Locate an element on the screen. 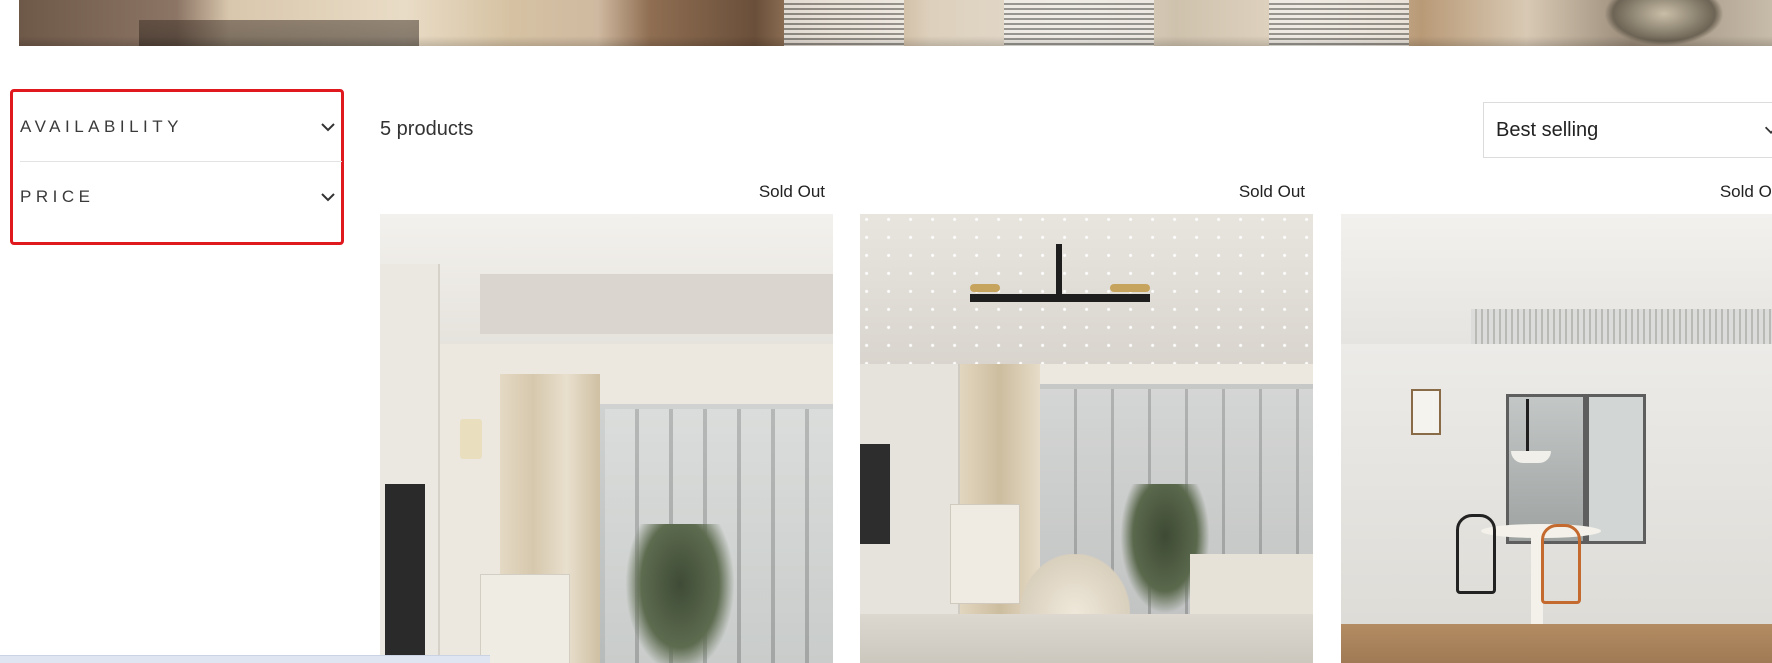 The width and height of the screenshot is (1772, 663). filter-price-label: PRICE is located at coordinates (57, 196).